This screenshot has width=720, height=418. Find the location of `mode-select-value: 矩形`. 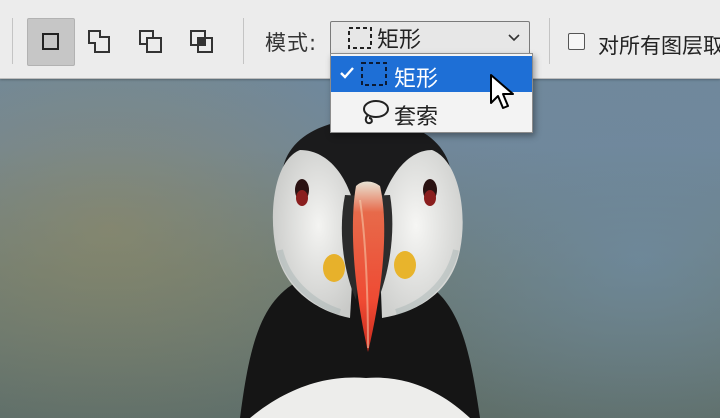

mode-select-value: 矩形 is located at coordinates (399, 40).